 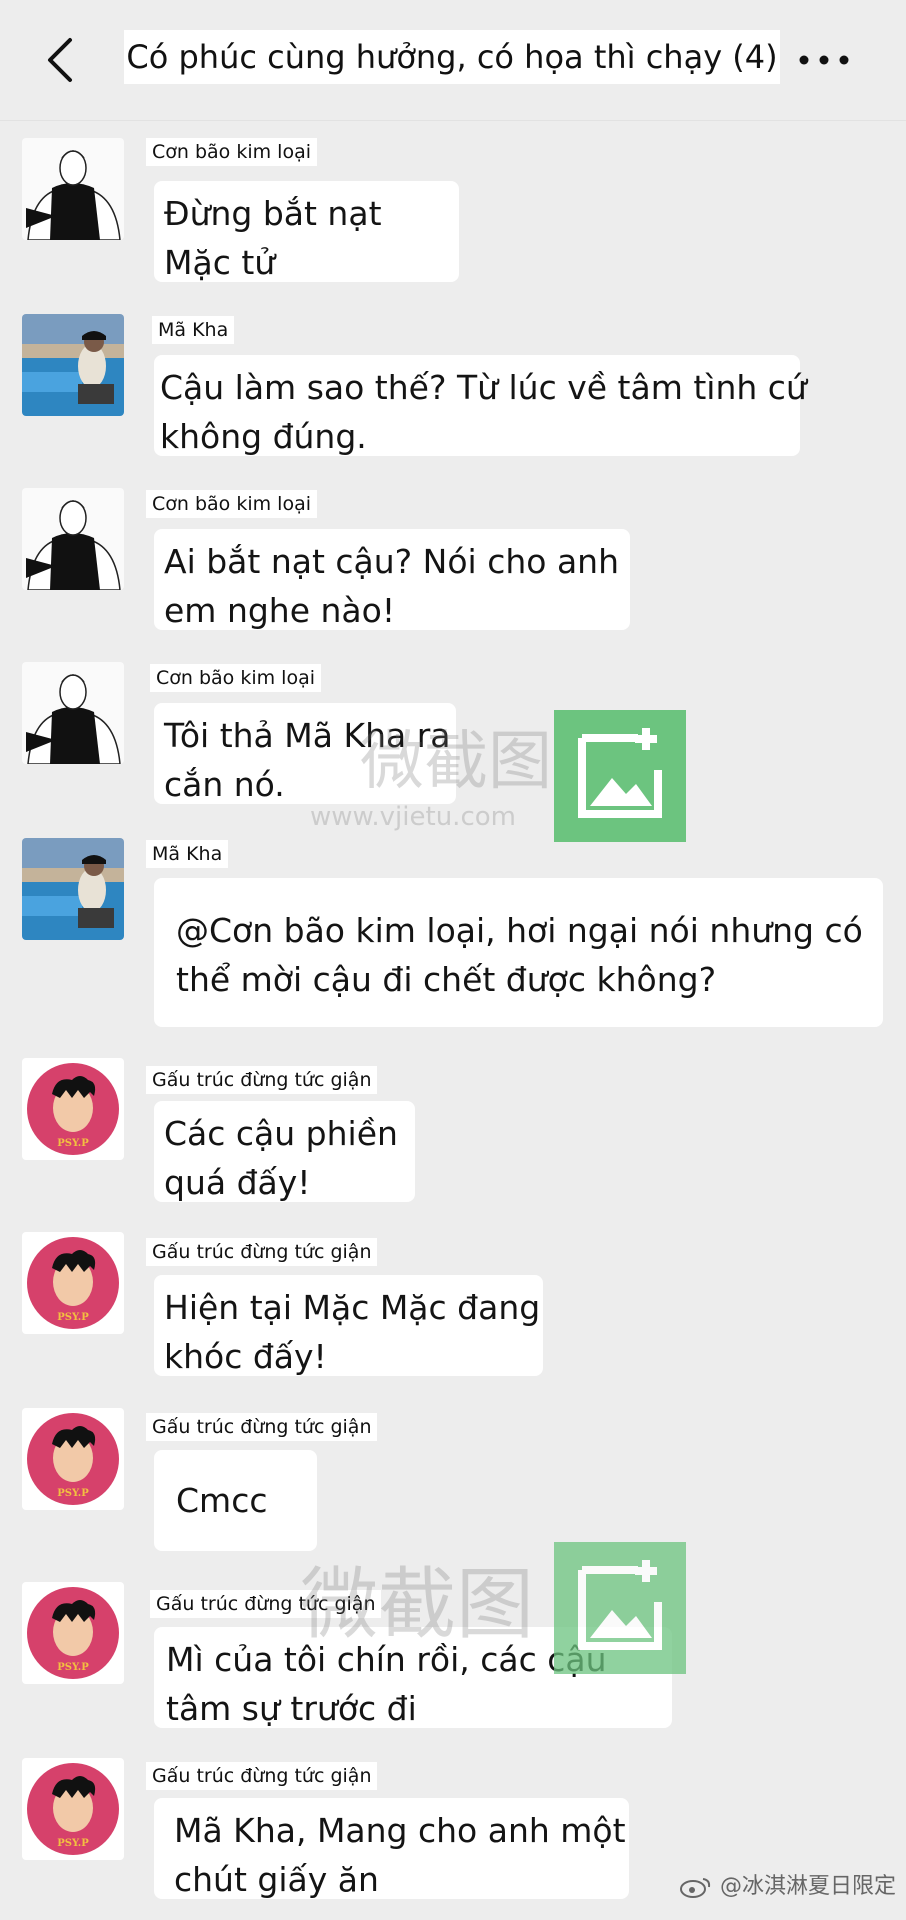 I want to click on message-bubble: Hiện tại Mặc Mặc đang khóc đấy!, so click(x=348, y=1325).